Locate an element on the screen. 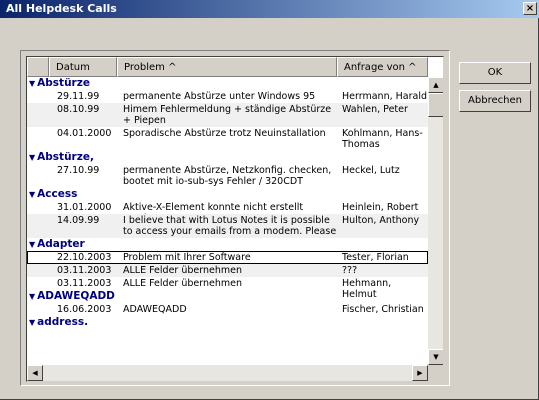  scroll-right-icon: ▶ is located at coordinates (420, 373).